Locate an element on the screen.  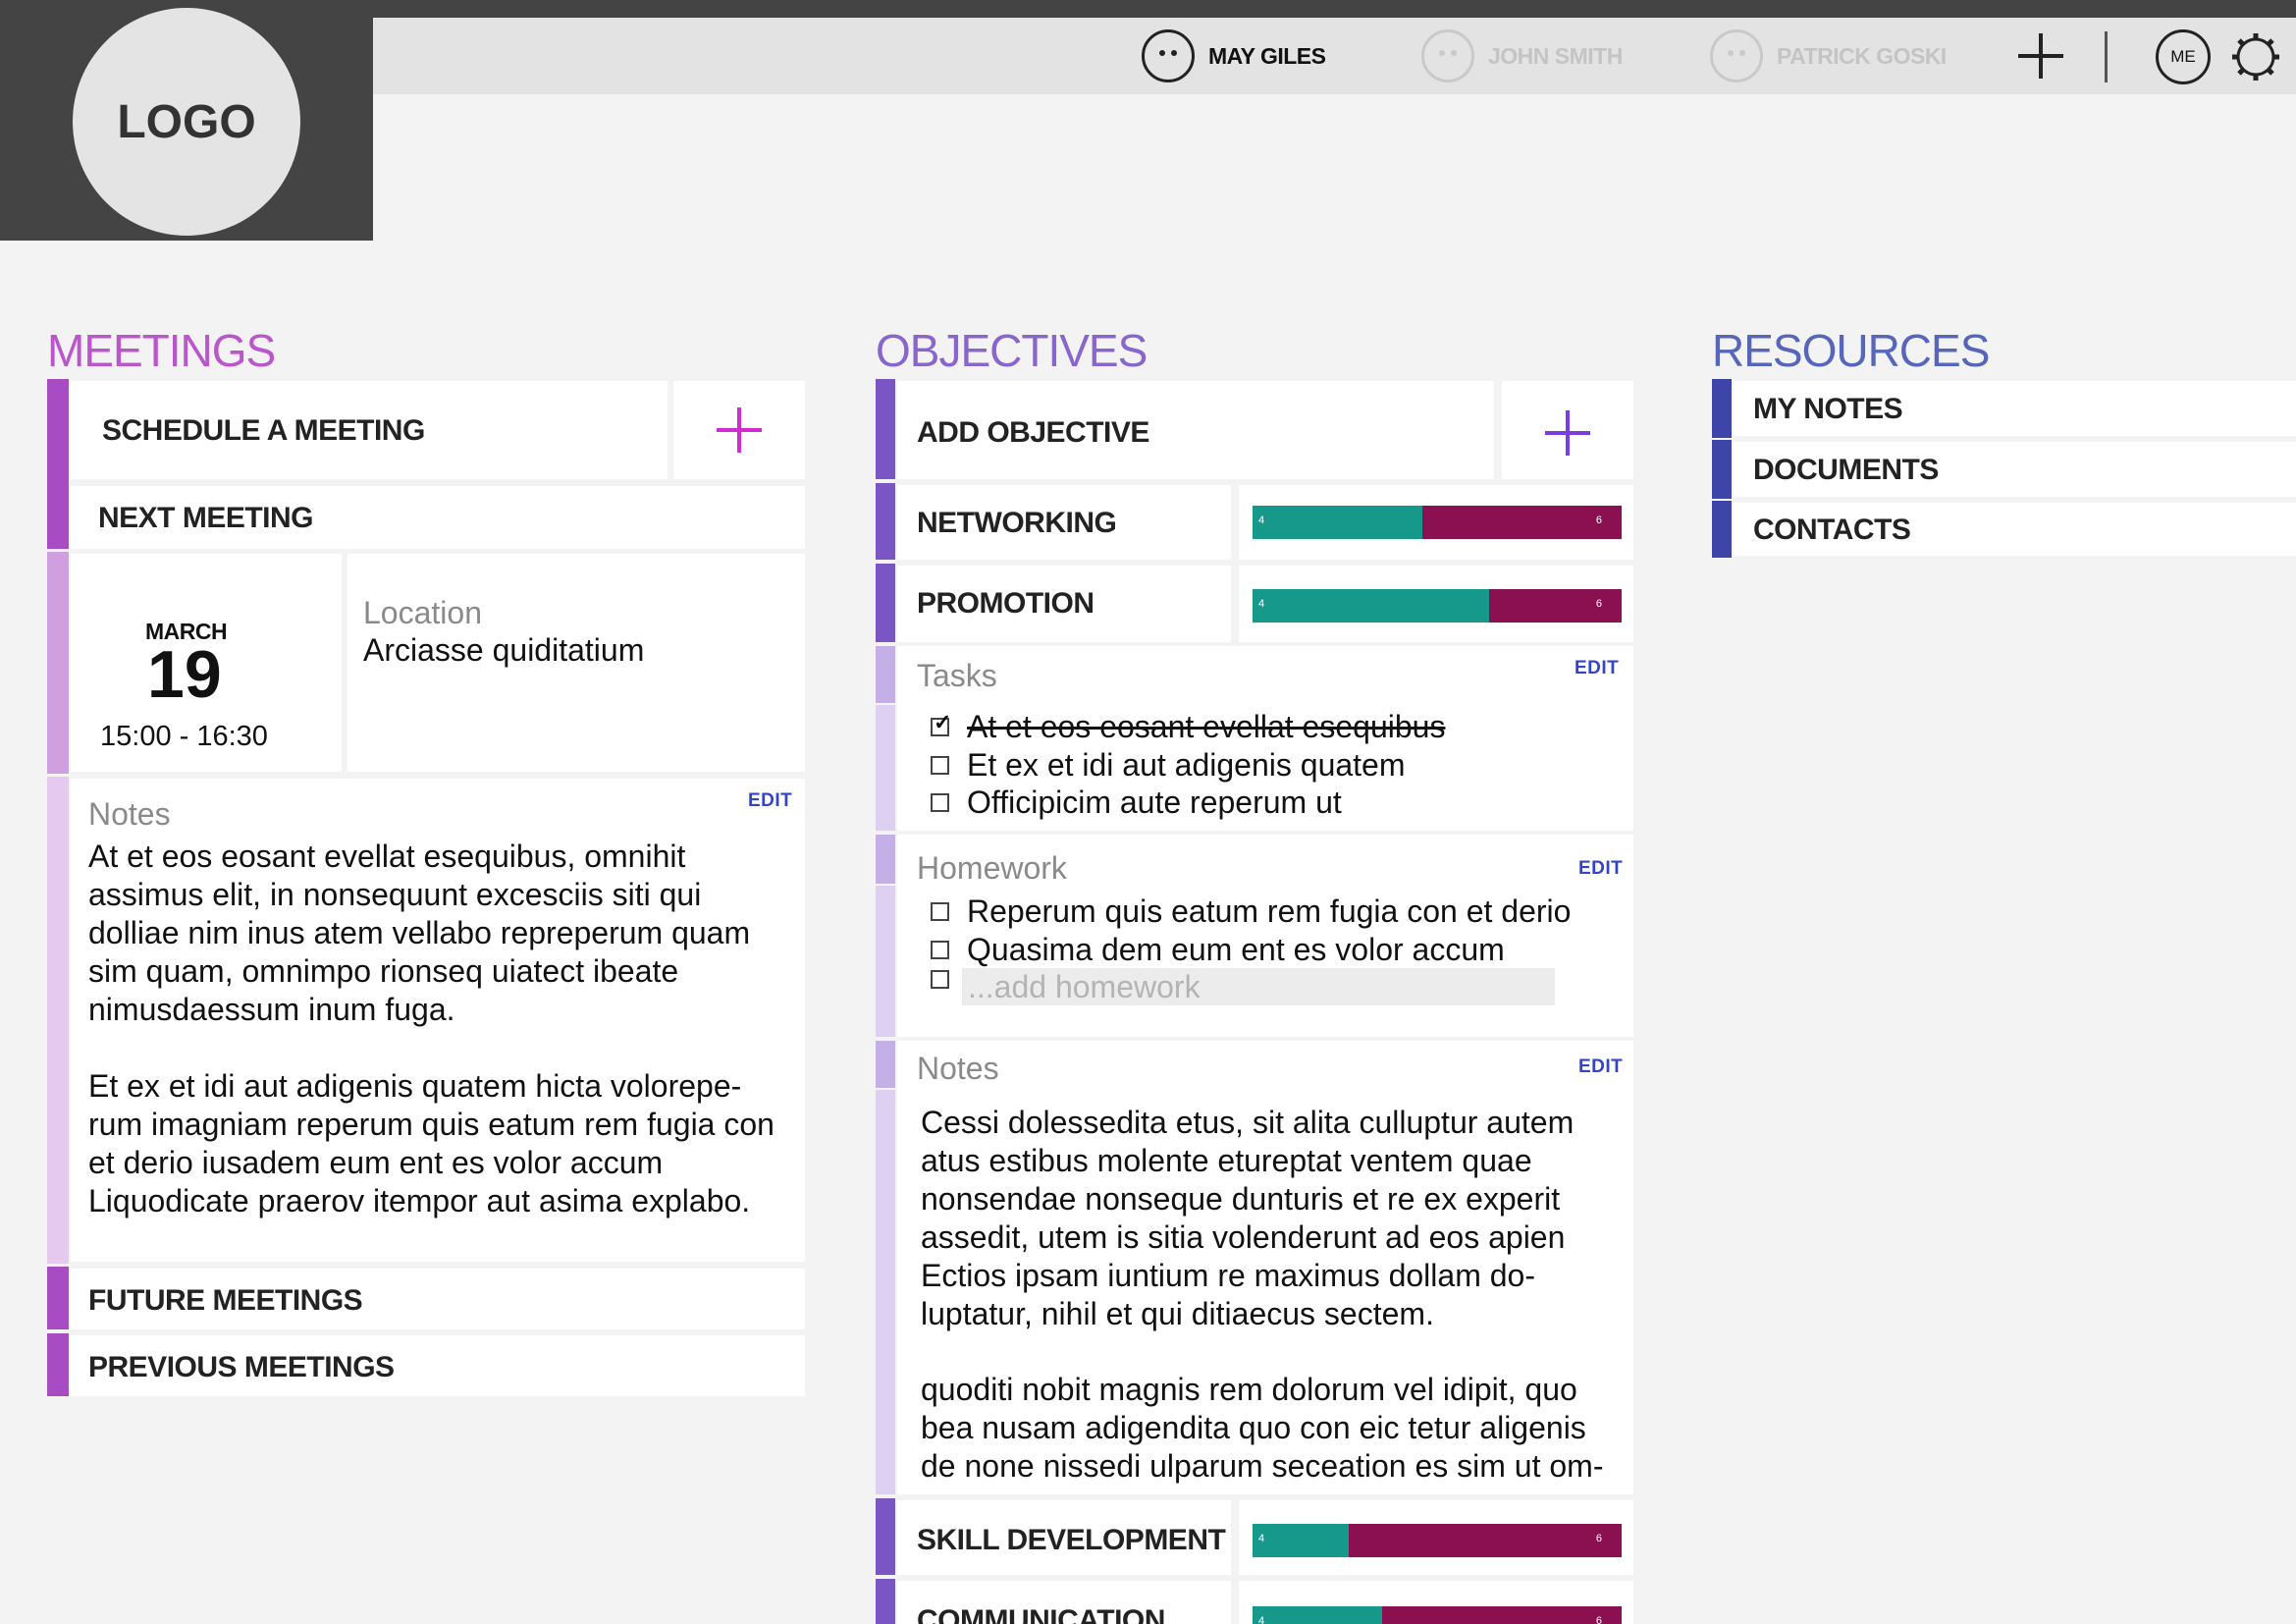
contacts-accent is located at coordinates (1722, 529).